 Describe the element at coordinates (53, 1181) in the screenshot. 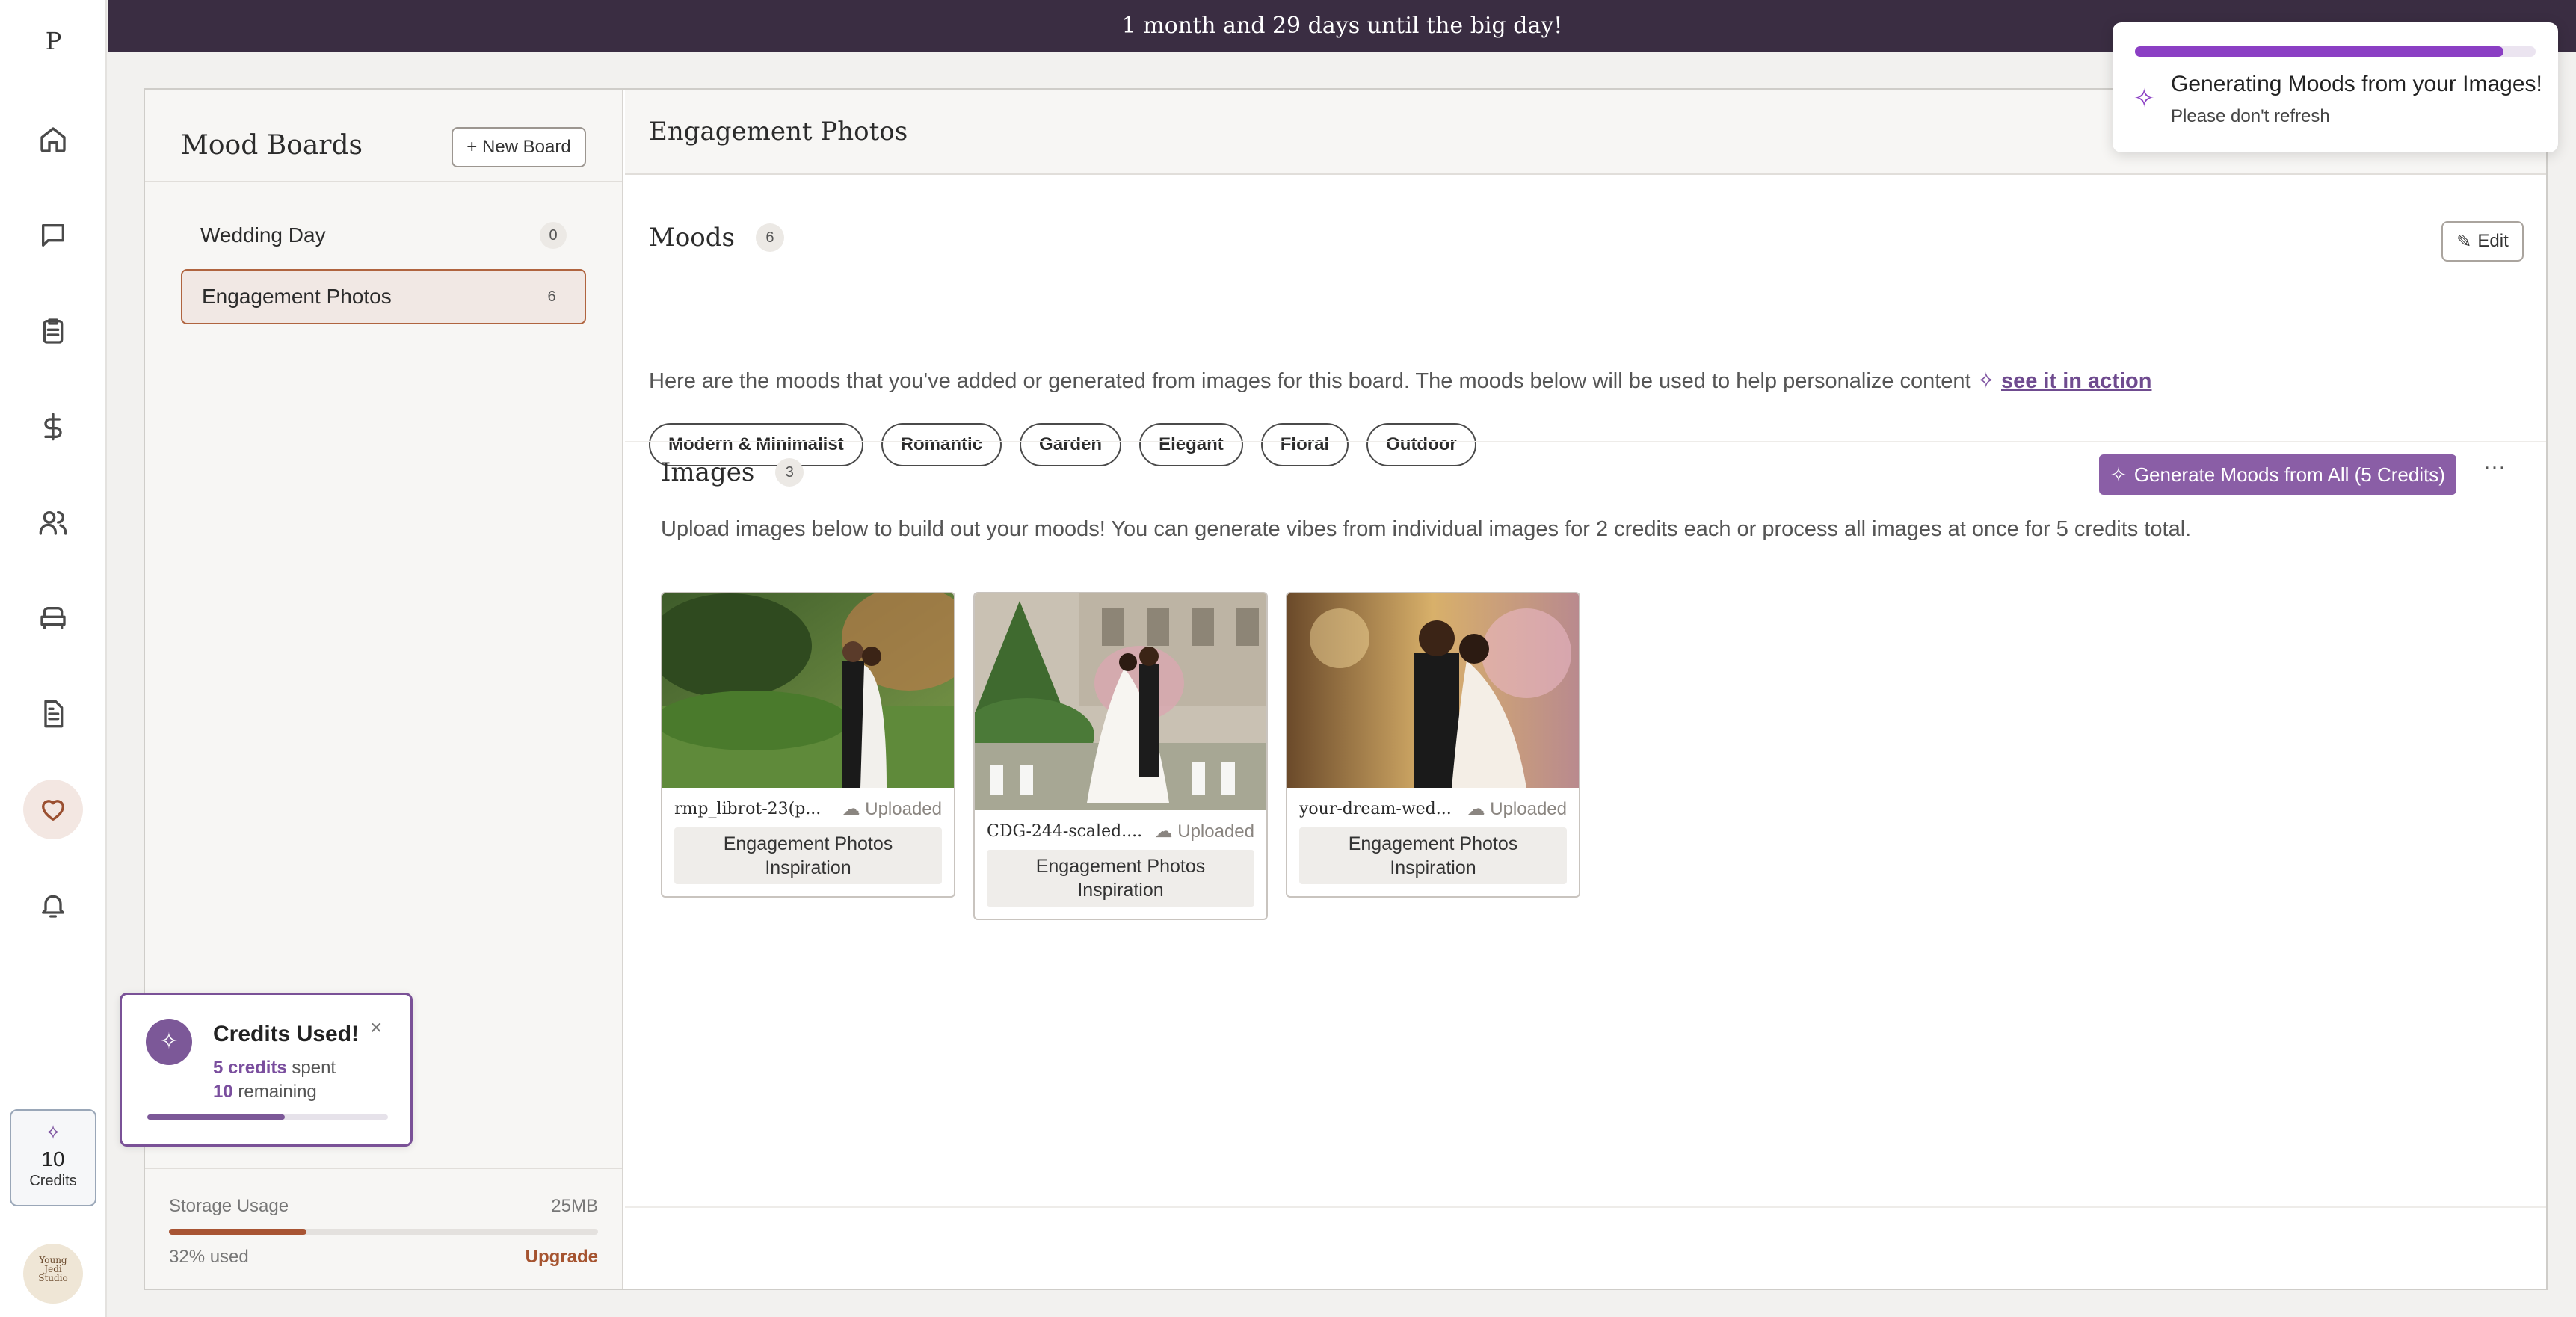

I see `credits-label: Credits` at that location.